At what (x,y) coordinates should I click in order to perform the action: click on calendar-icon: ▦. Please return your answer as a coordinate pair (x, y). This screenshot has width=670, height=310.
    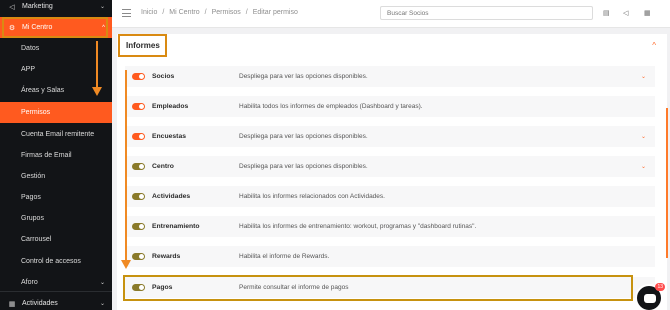
    Looking at the image, I should click on (12, 304).